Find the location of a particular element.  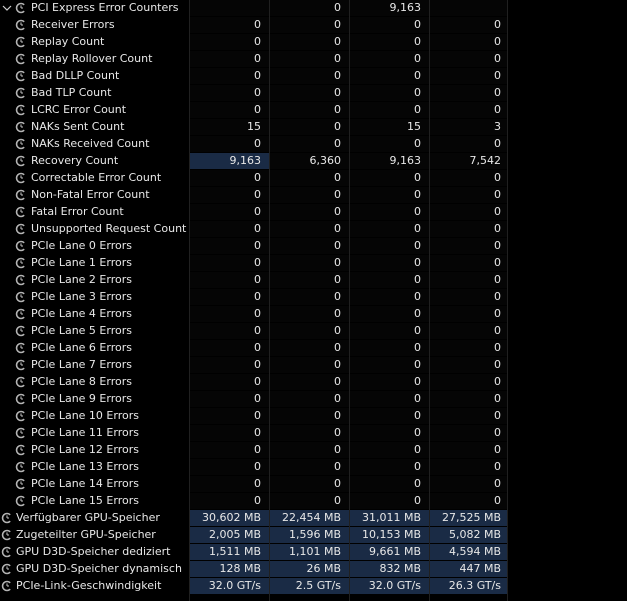

sensor-row: Unsupported Request Count 0 0 0 0 is located at coordinates (313, 229).